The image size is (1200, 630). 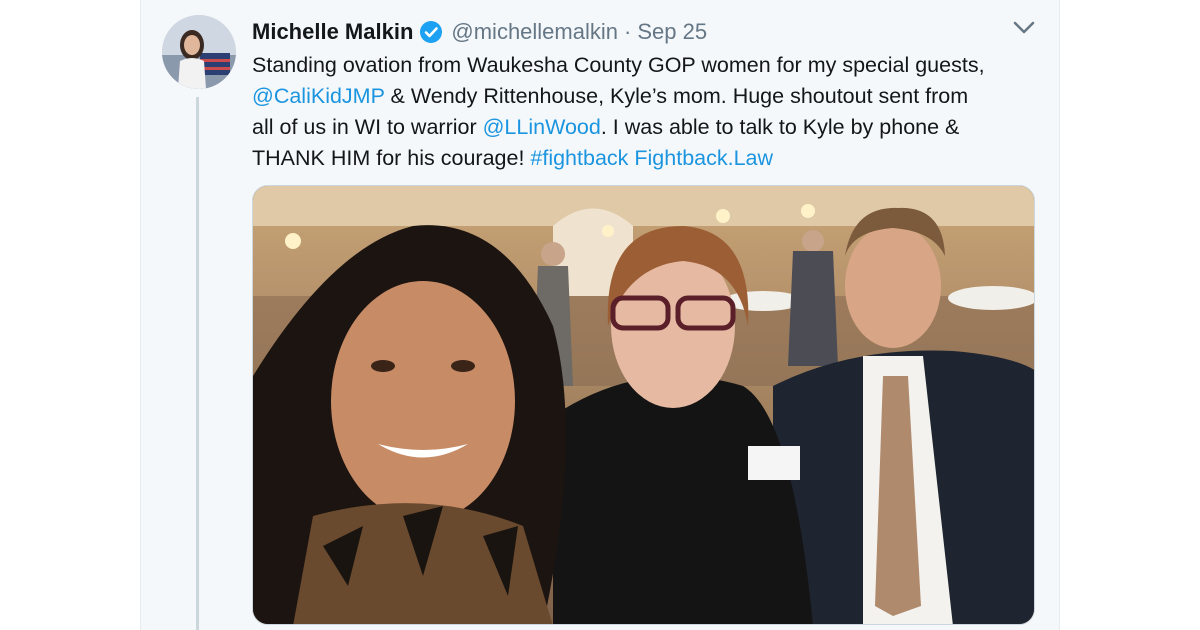 I want to click on mention-llinwood: @LLinWood, so click(x=542, y=127).